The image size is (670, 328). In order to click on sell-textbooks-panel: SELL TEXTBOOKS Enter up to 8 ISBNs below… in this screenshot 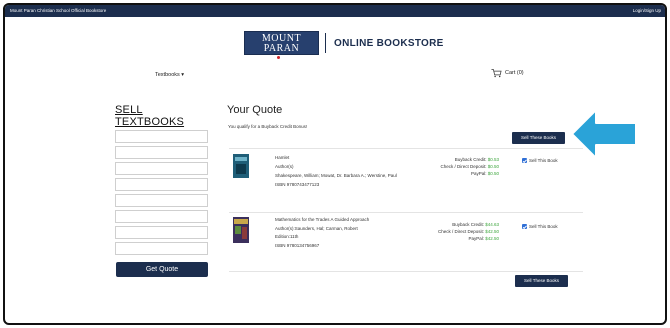, I will do `click(162, 190)`.